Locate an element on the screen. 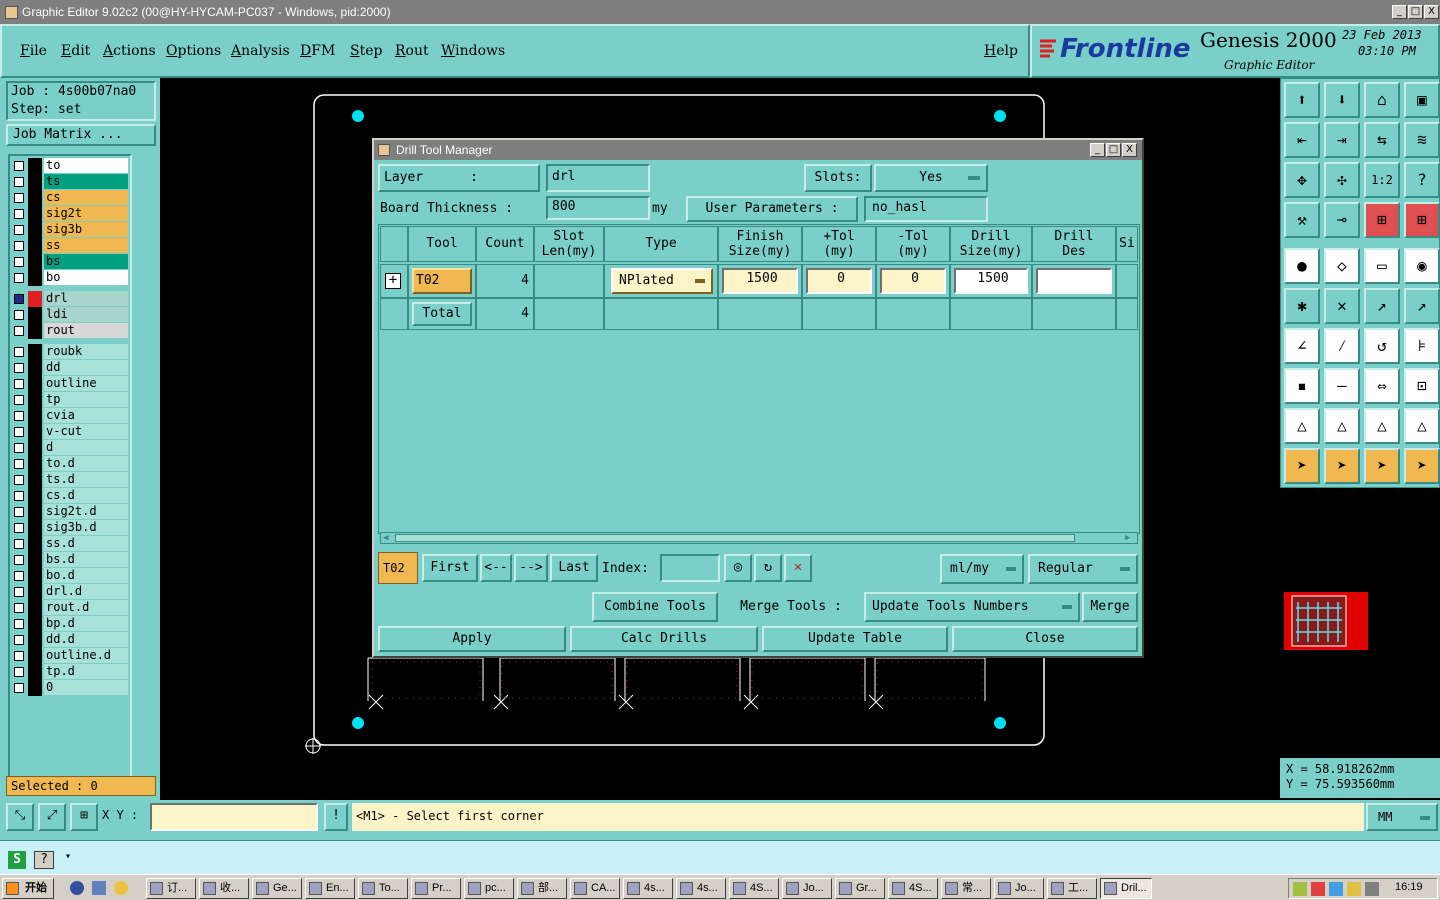  menu-help: Help is located at coordinates (1001, 51).